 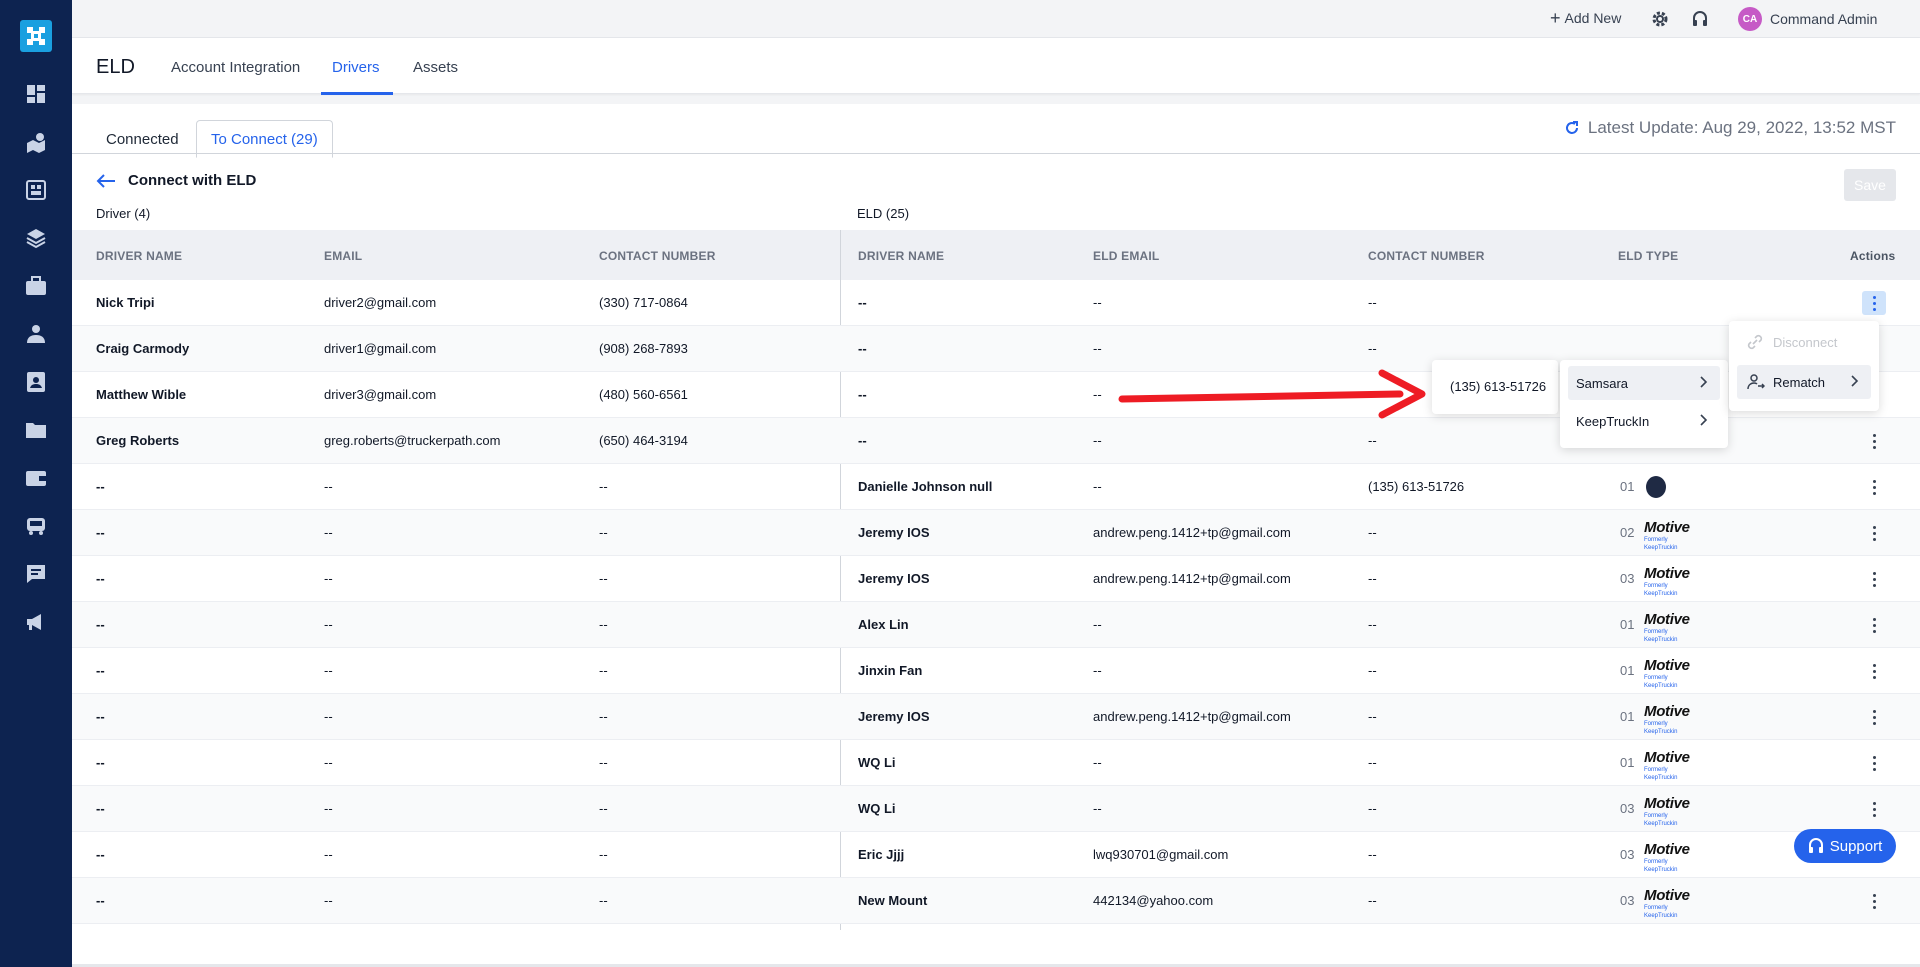 I want to click on rematch-label: Rematch, so click(x=1799, y=382).